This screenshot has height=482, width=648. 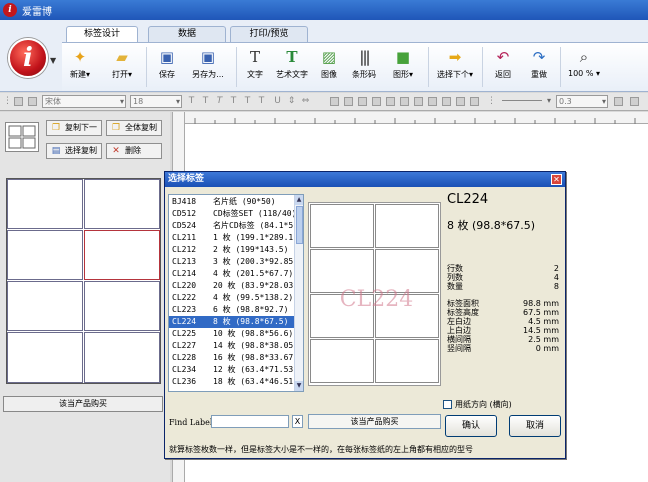 What do you see at coordinates (374, 421) in the screenshot?
I see `dialog-buy-product-button: 该当产品购买` at bounding box center [374, 421].